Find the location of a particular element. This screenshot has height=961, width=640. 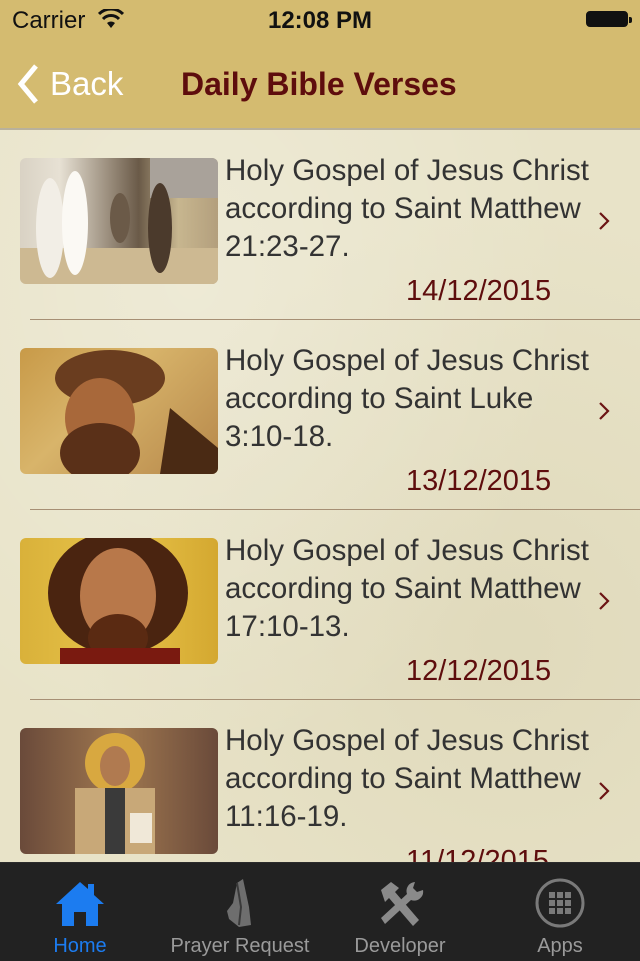

tab-developer: Developer is located at coordinates (400, 912).